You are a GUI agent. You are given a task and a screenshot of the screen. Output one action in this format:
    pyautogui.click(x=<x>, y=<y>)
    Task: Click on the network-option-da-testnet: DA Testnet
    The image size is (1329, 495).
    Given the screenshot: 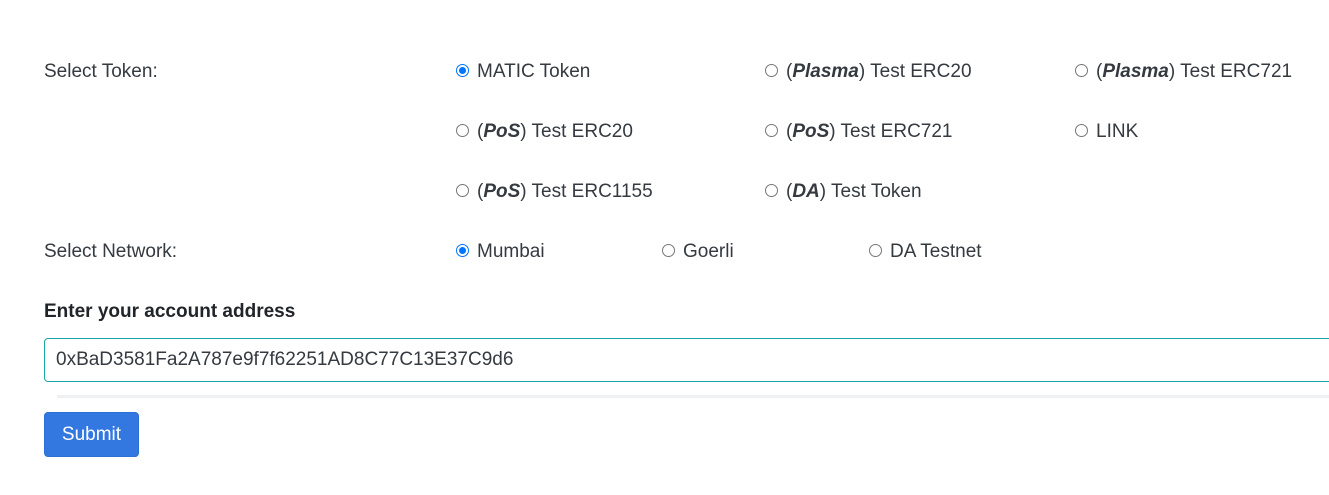 What is the action you would take?
    pyautogui.click(x=925, y=252)
    